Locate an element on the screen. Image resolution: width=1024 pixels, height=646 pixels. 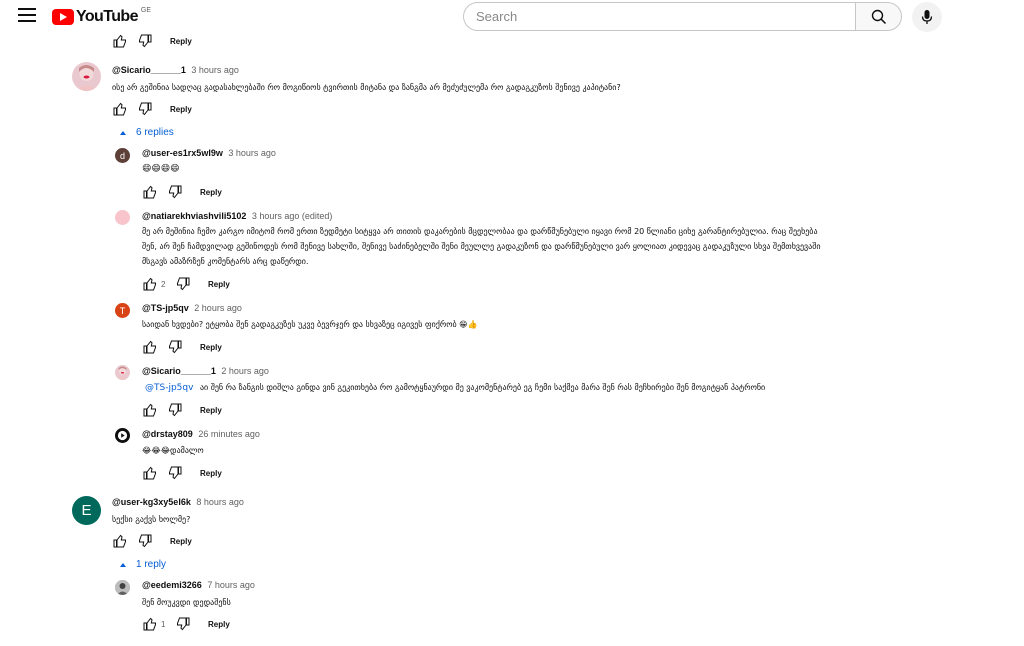
author-name: @eedemi3266 is located at coordinates (172, 585).